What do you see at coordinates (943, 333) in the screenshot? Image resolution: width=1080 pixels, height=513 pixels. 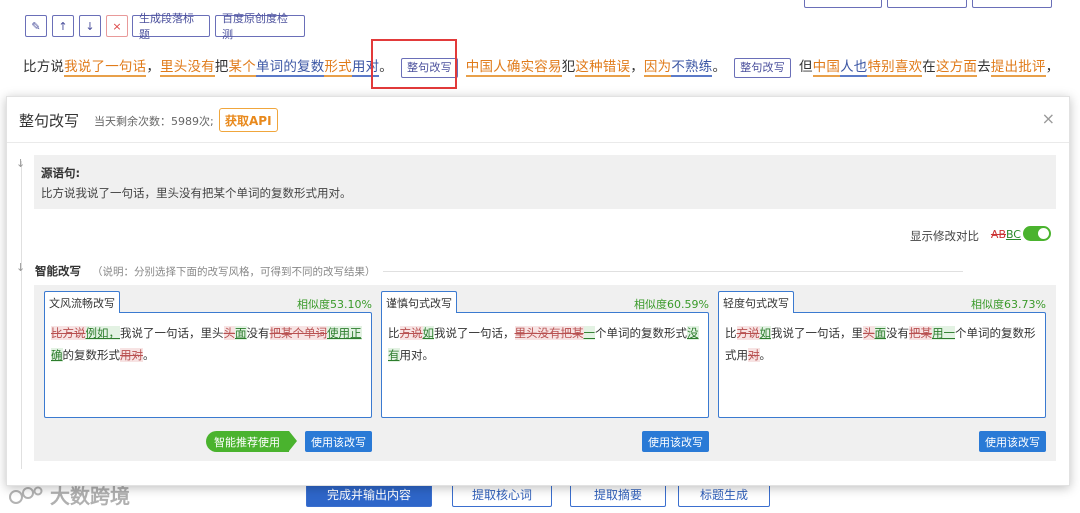 I see `diff-inserted: 用一` at bounding box center [943, 333].